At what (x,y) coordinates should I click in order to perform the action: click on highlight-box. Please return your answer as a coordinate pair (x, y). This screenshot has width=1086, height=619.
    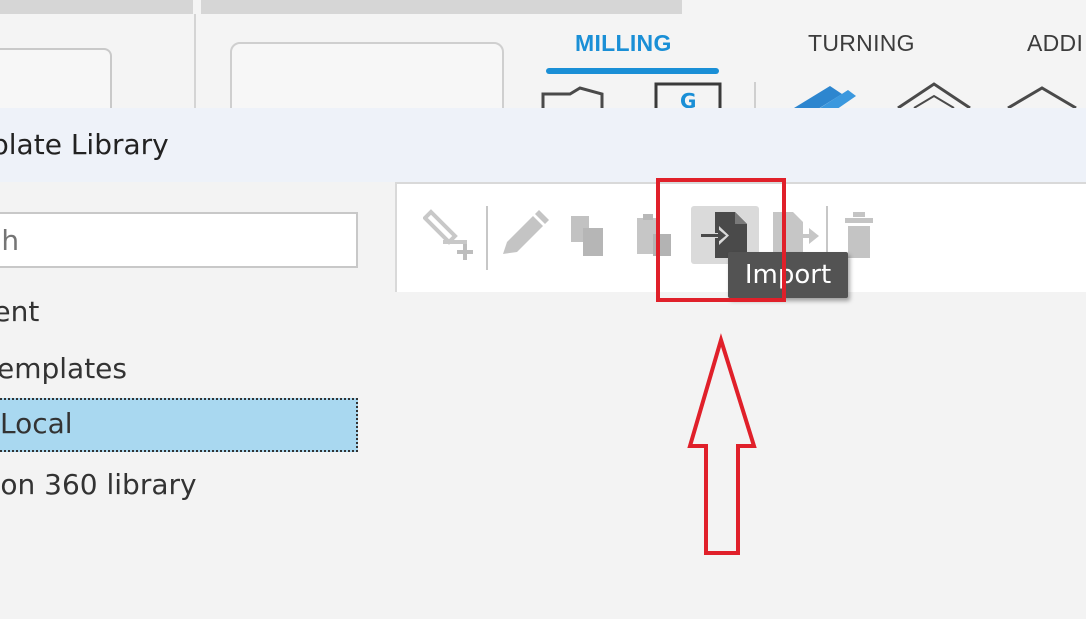
    Looking at the image, I should click on (721, 240).